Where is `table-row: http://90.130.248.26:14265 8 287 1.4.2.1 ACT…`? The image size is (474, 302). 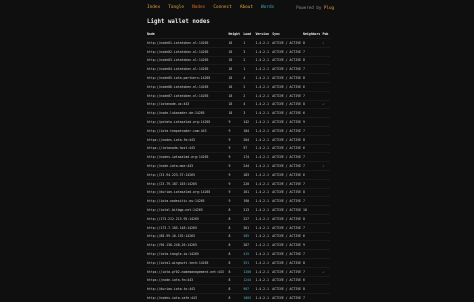
table-row: http://90.130.248.26:14265 8 287 1.4.2.1 ACT… is located at coordinates (238, 245).